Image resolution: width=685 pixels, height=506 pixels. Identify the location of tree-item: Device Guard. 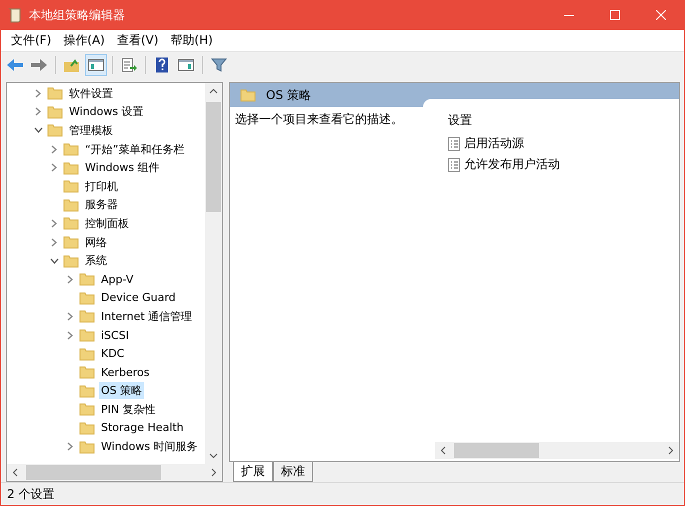
(138, 298).